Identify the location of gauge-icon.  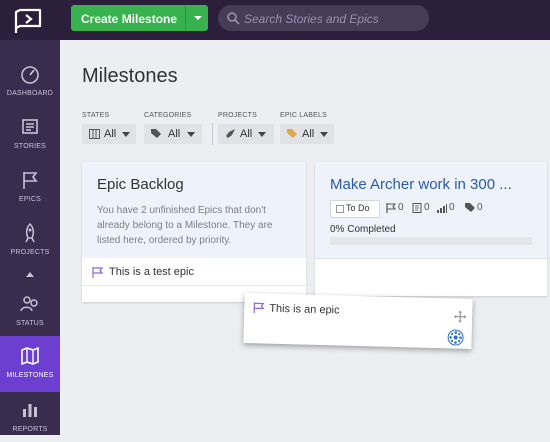
(30, 75).